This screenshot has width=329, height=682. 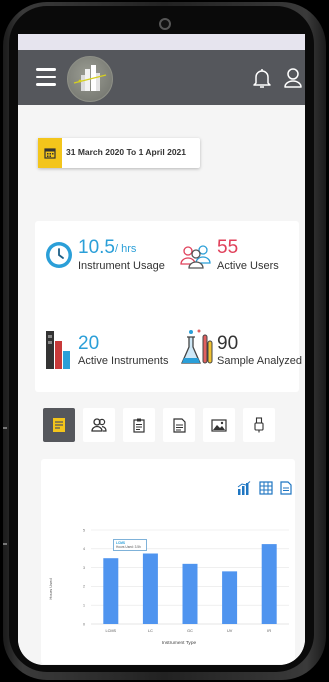 I want to click on x-tick-label: UV, so click(x=230, y=631).